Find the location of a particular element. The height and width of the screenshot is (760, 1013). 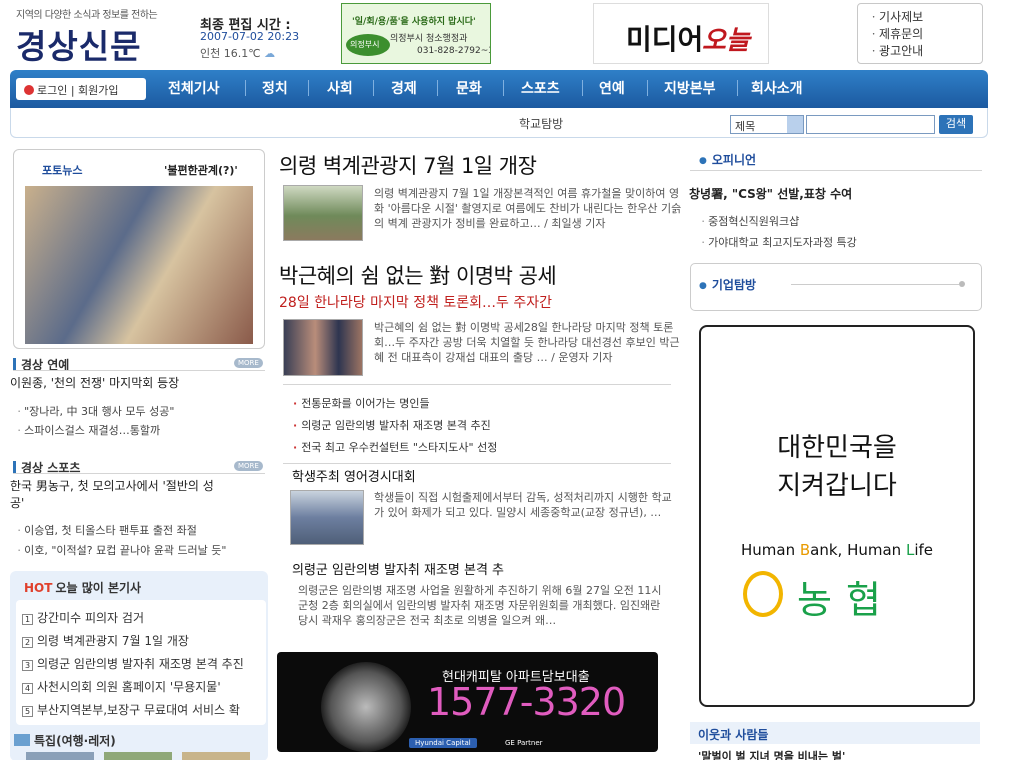

nav-item-society: 사회 is located at coordinates (340, 88).